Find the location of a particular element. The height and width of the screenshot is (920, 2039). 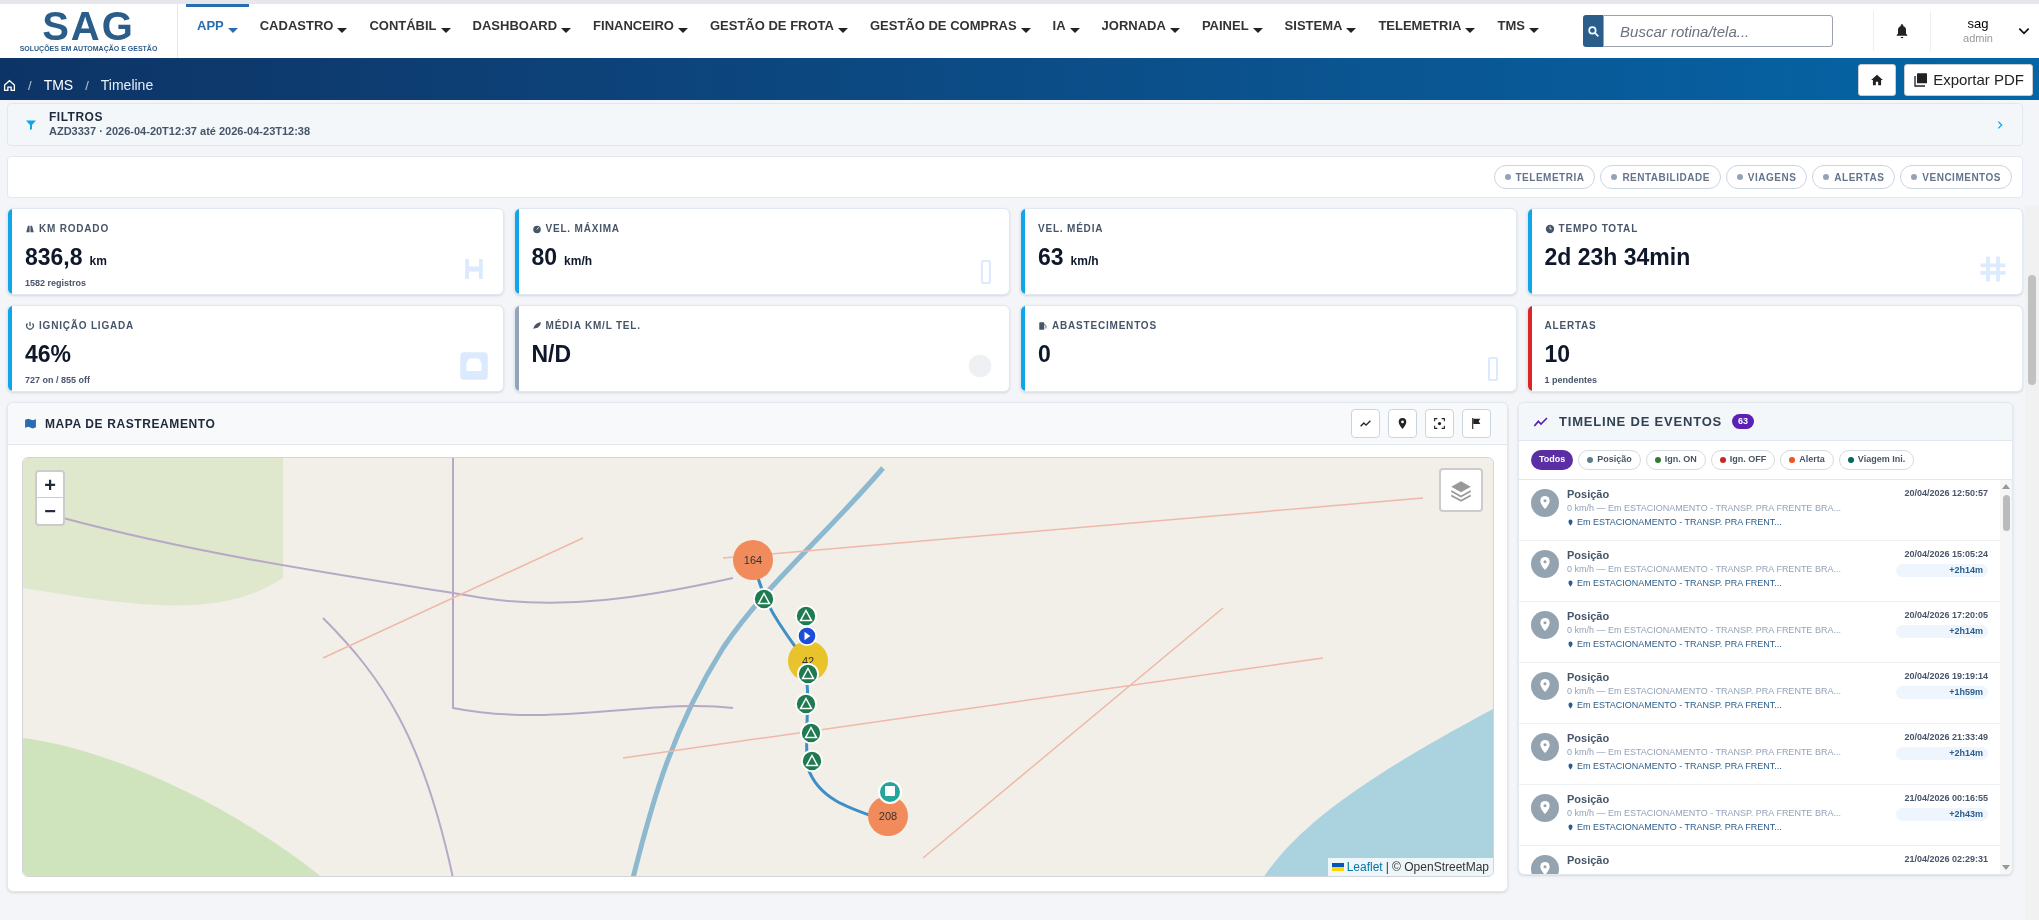

kpi-unit: km is located at coordinates (98, 261).